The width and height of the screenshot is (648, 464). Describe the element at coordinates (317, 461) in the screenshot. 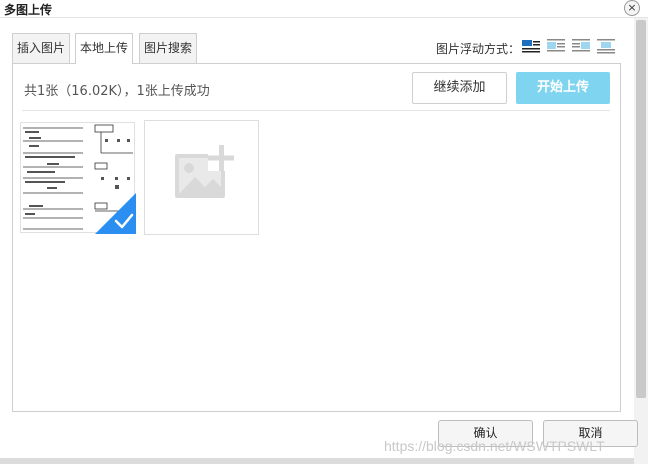

I see `bottom-bar` at that location.